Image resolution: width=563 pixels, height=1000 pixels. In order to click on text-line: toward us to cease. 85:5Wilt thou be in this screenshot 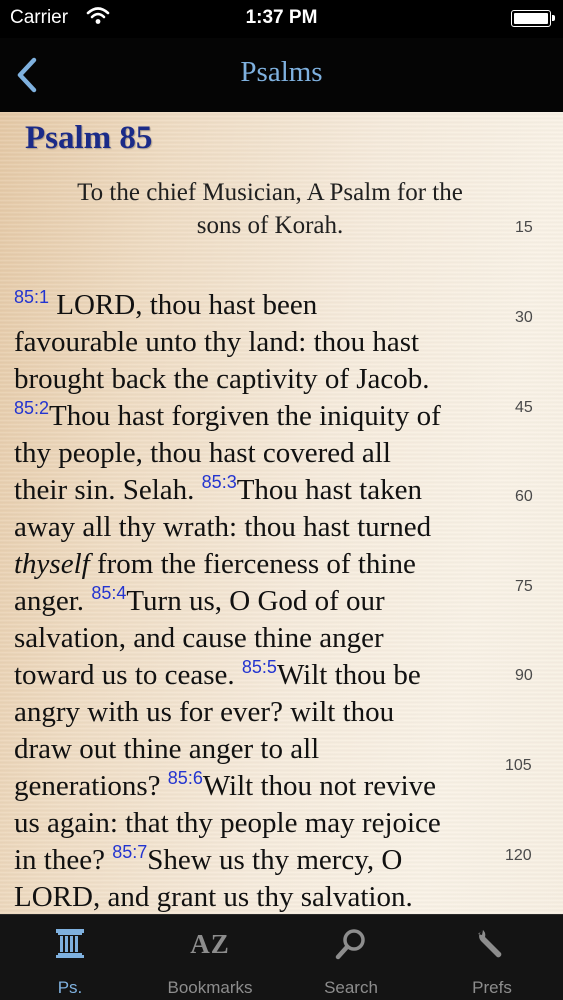, I will do `click(274, 675)`.